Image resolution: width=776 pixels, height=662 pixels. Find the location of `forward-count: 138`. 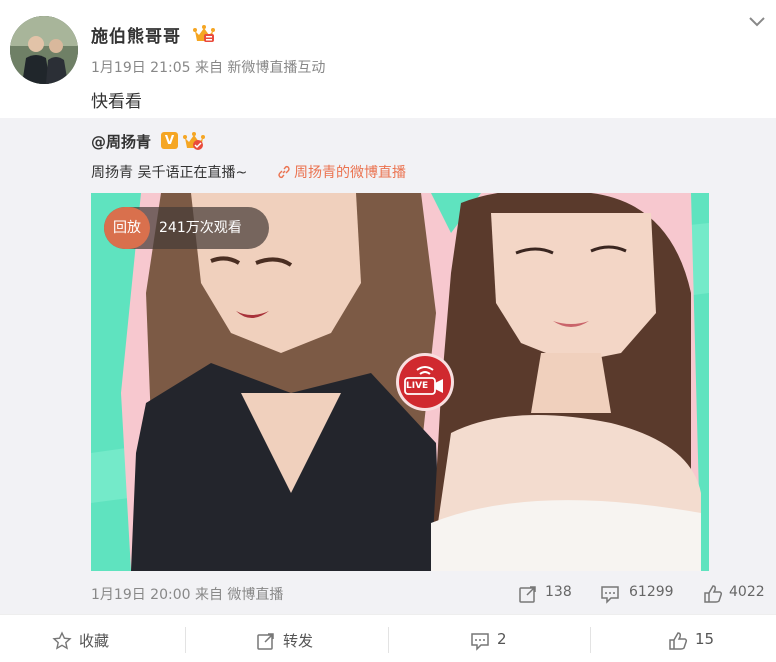

forward-count: 138 is located at coordinates (558, 592).